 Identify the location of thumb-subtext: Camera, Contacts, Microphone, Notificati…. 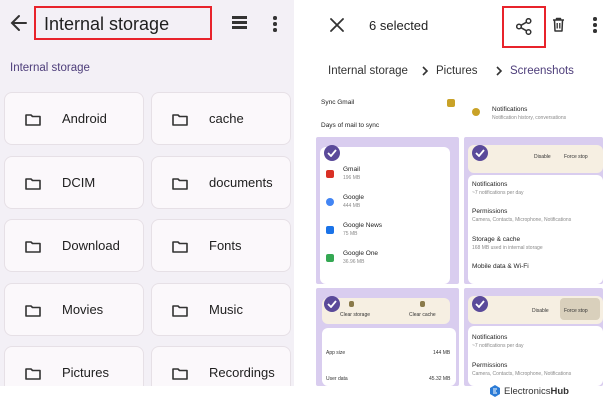
(522, 220).